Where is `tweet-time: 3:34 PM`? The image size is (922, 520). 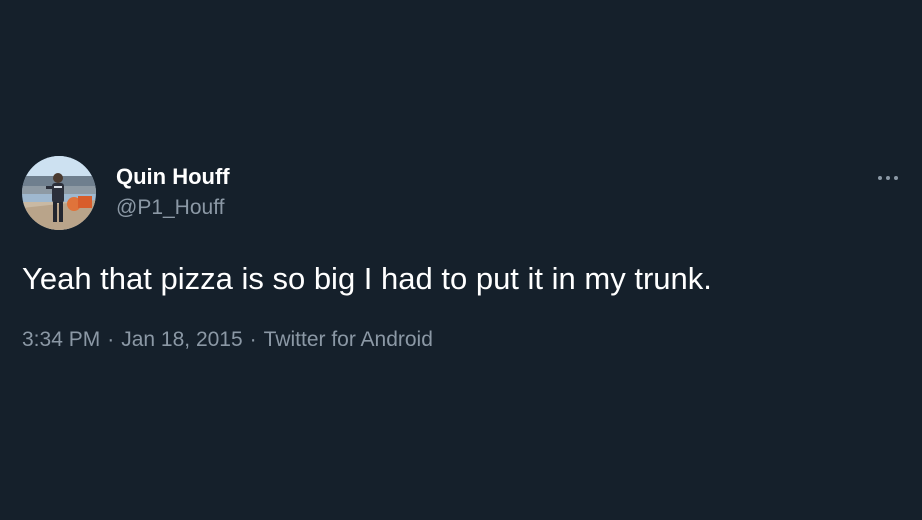
tweet-time: 3:34 PM is located at coordinates (61, 339).